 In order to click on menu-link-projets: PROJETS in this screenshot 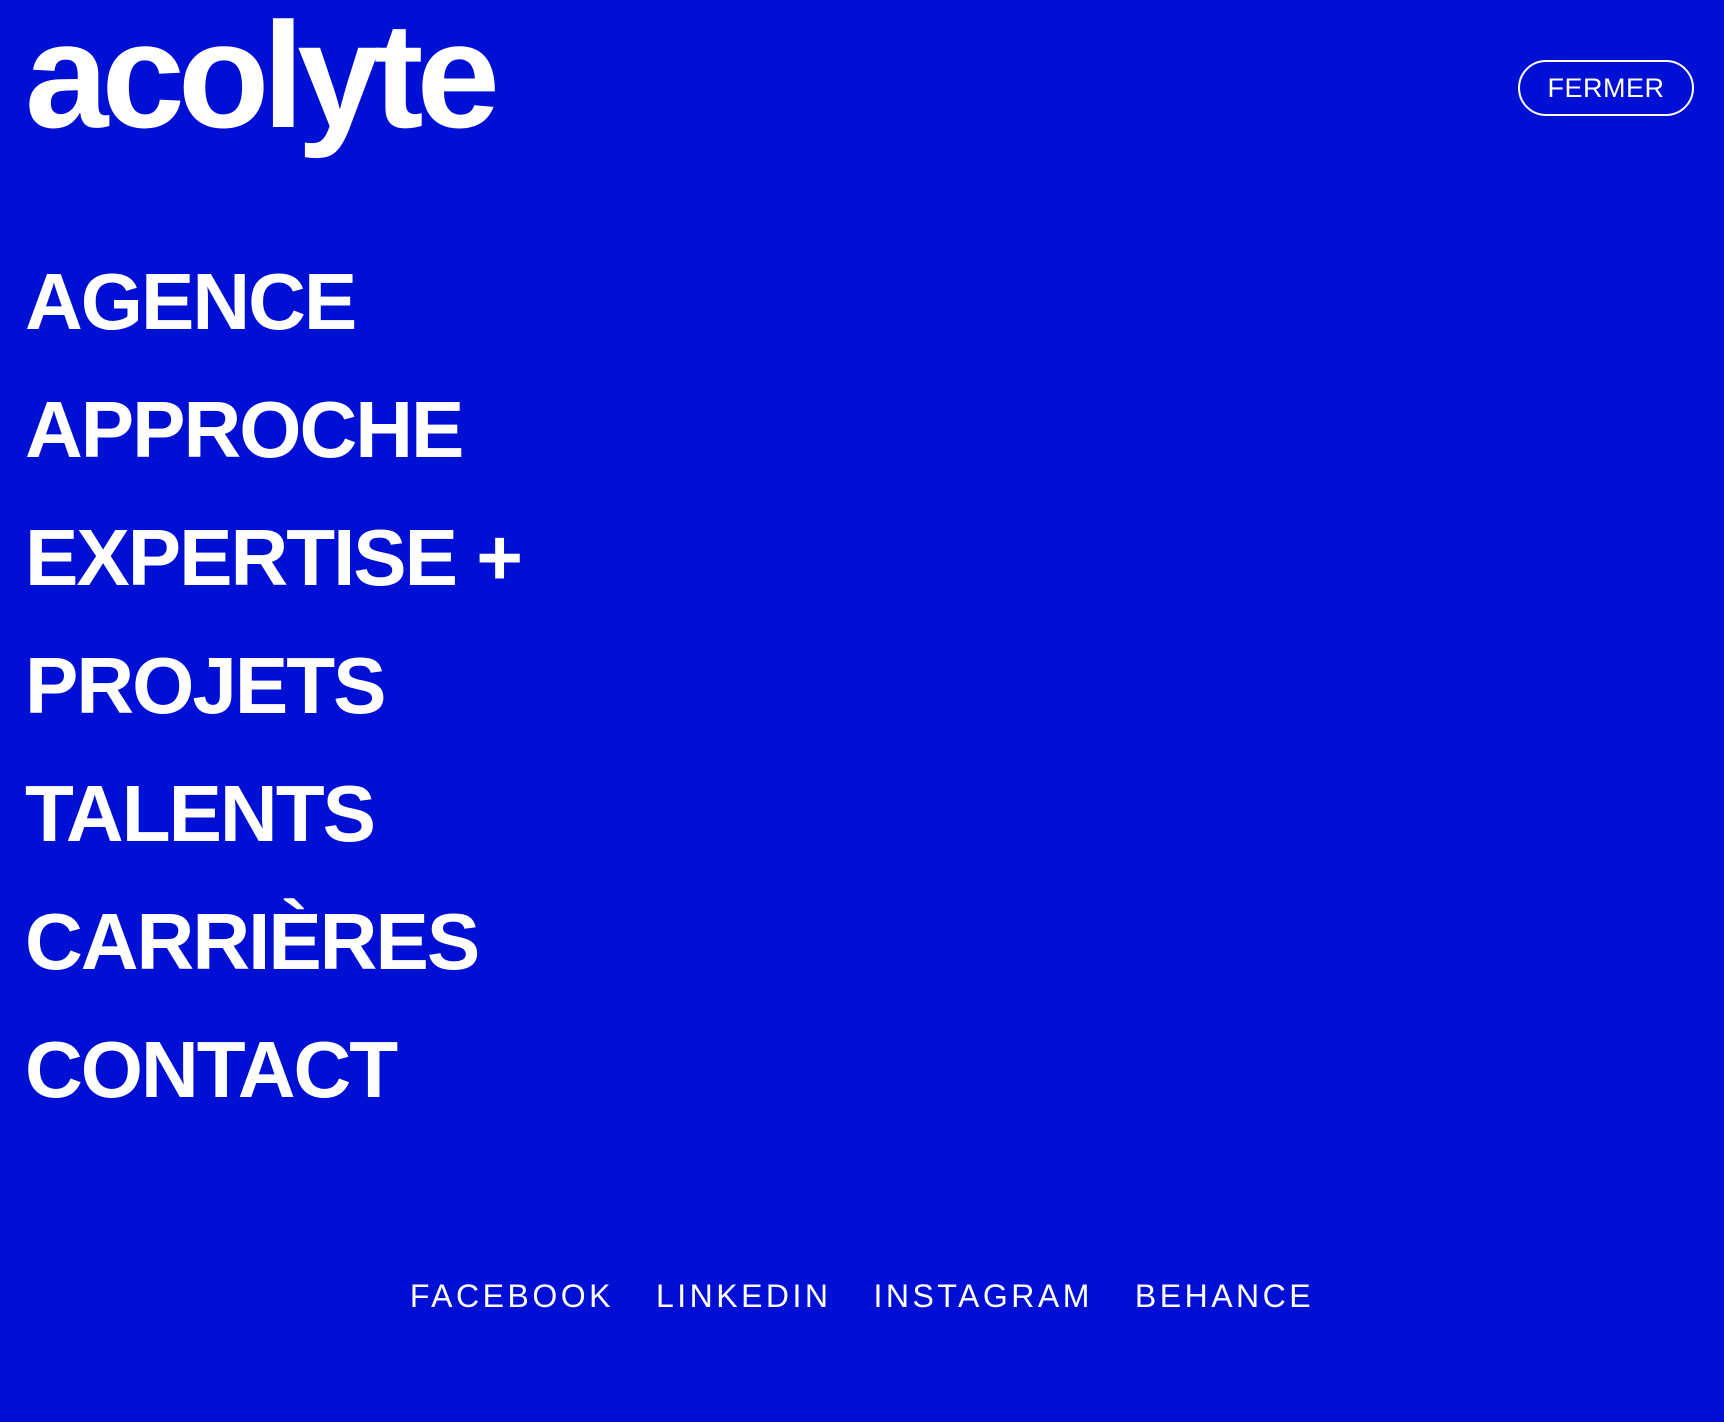, I will do `click(205, 686)`.